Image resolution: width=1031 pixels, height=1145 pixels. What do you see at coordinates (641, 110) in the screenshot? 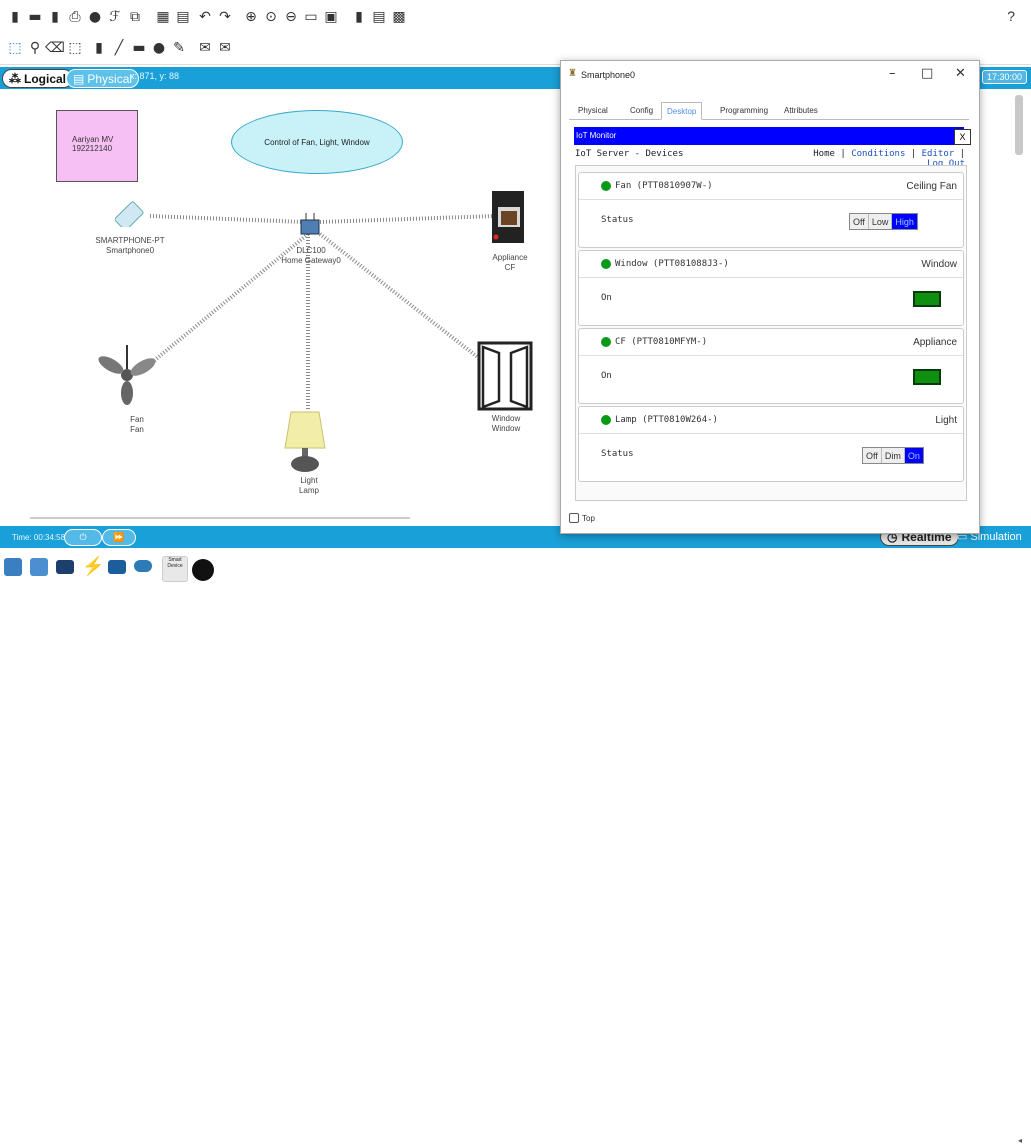
I see `tab-config: Config` at bounding box center [641, 110].